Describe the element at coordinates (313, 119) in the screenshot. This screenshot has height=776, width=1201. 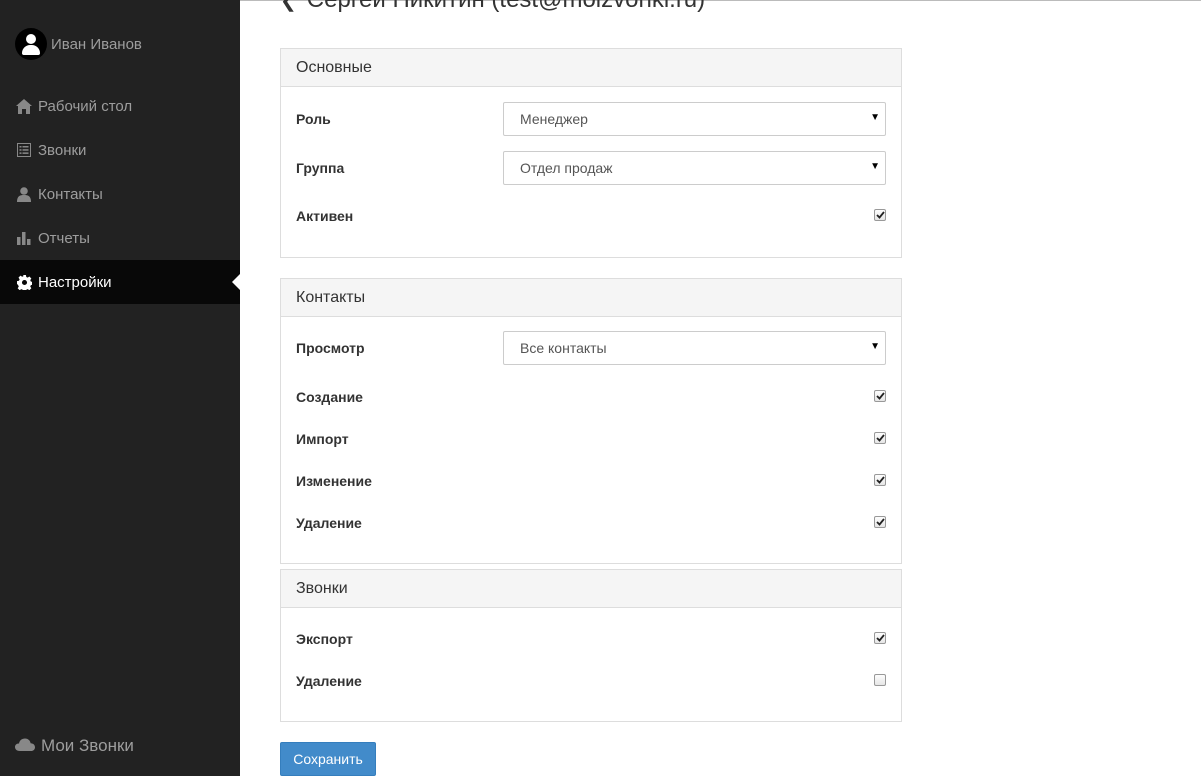
I see `role-label: Роль` at that location.